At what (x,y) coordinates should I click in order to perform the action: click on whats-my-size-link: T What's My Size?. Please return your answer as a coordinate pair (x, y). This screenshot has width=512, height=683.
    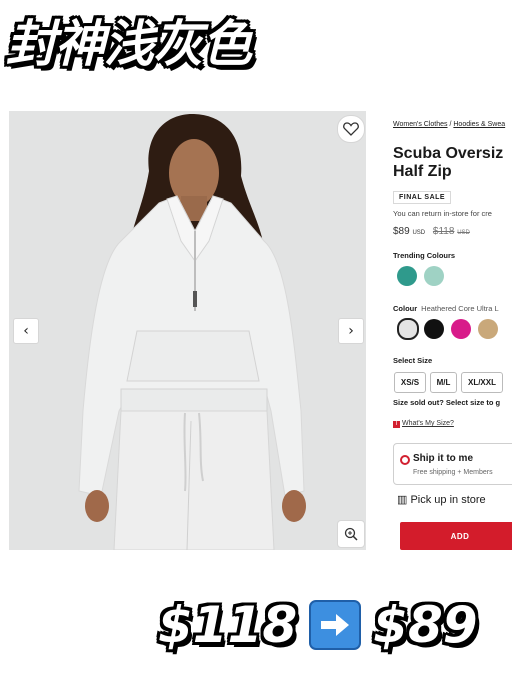
    Looking at the image, I should click on (423, 424).